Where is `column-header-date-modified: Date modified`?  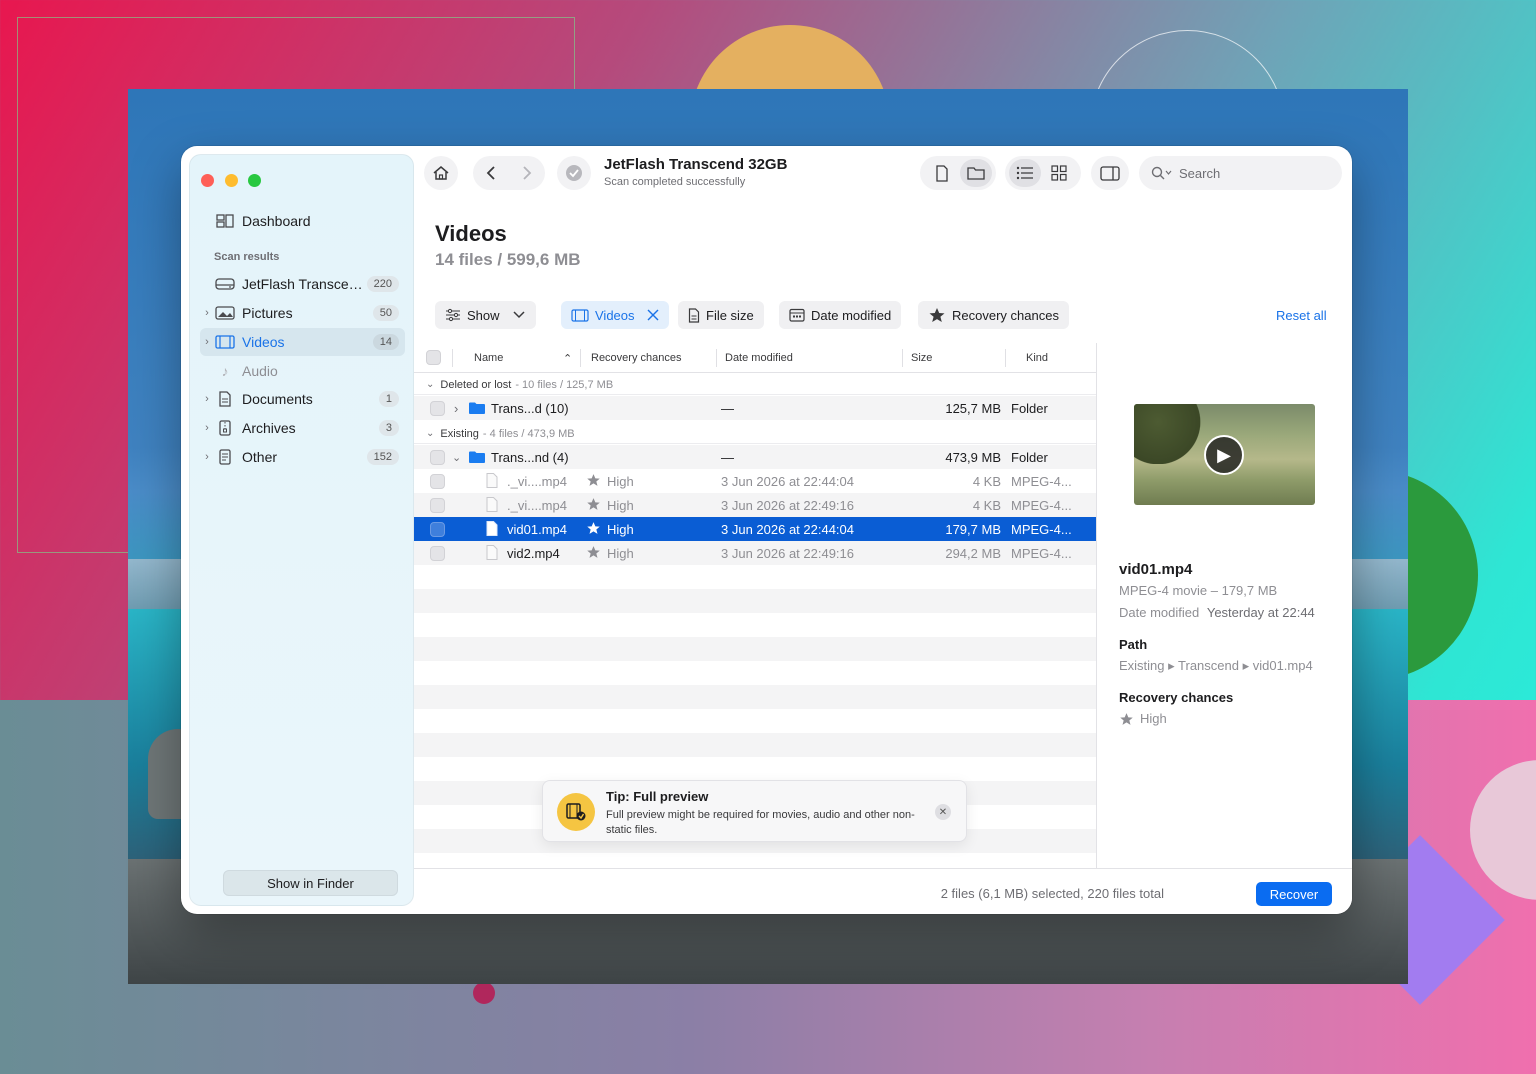 column-header-date-modified: Date modified is located at coordinates (759, 358).